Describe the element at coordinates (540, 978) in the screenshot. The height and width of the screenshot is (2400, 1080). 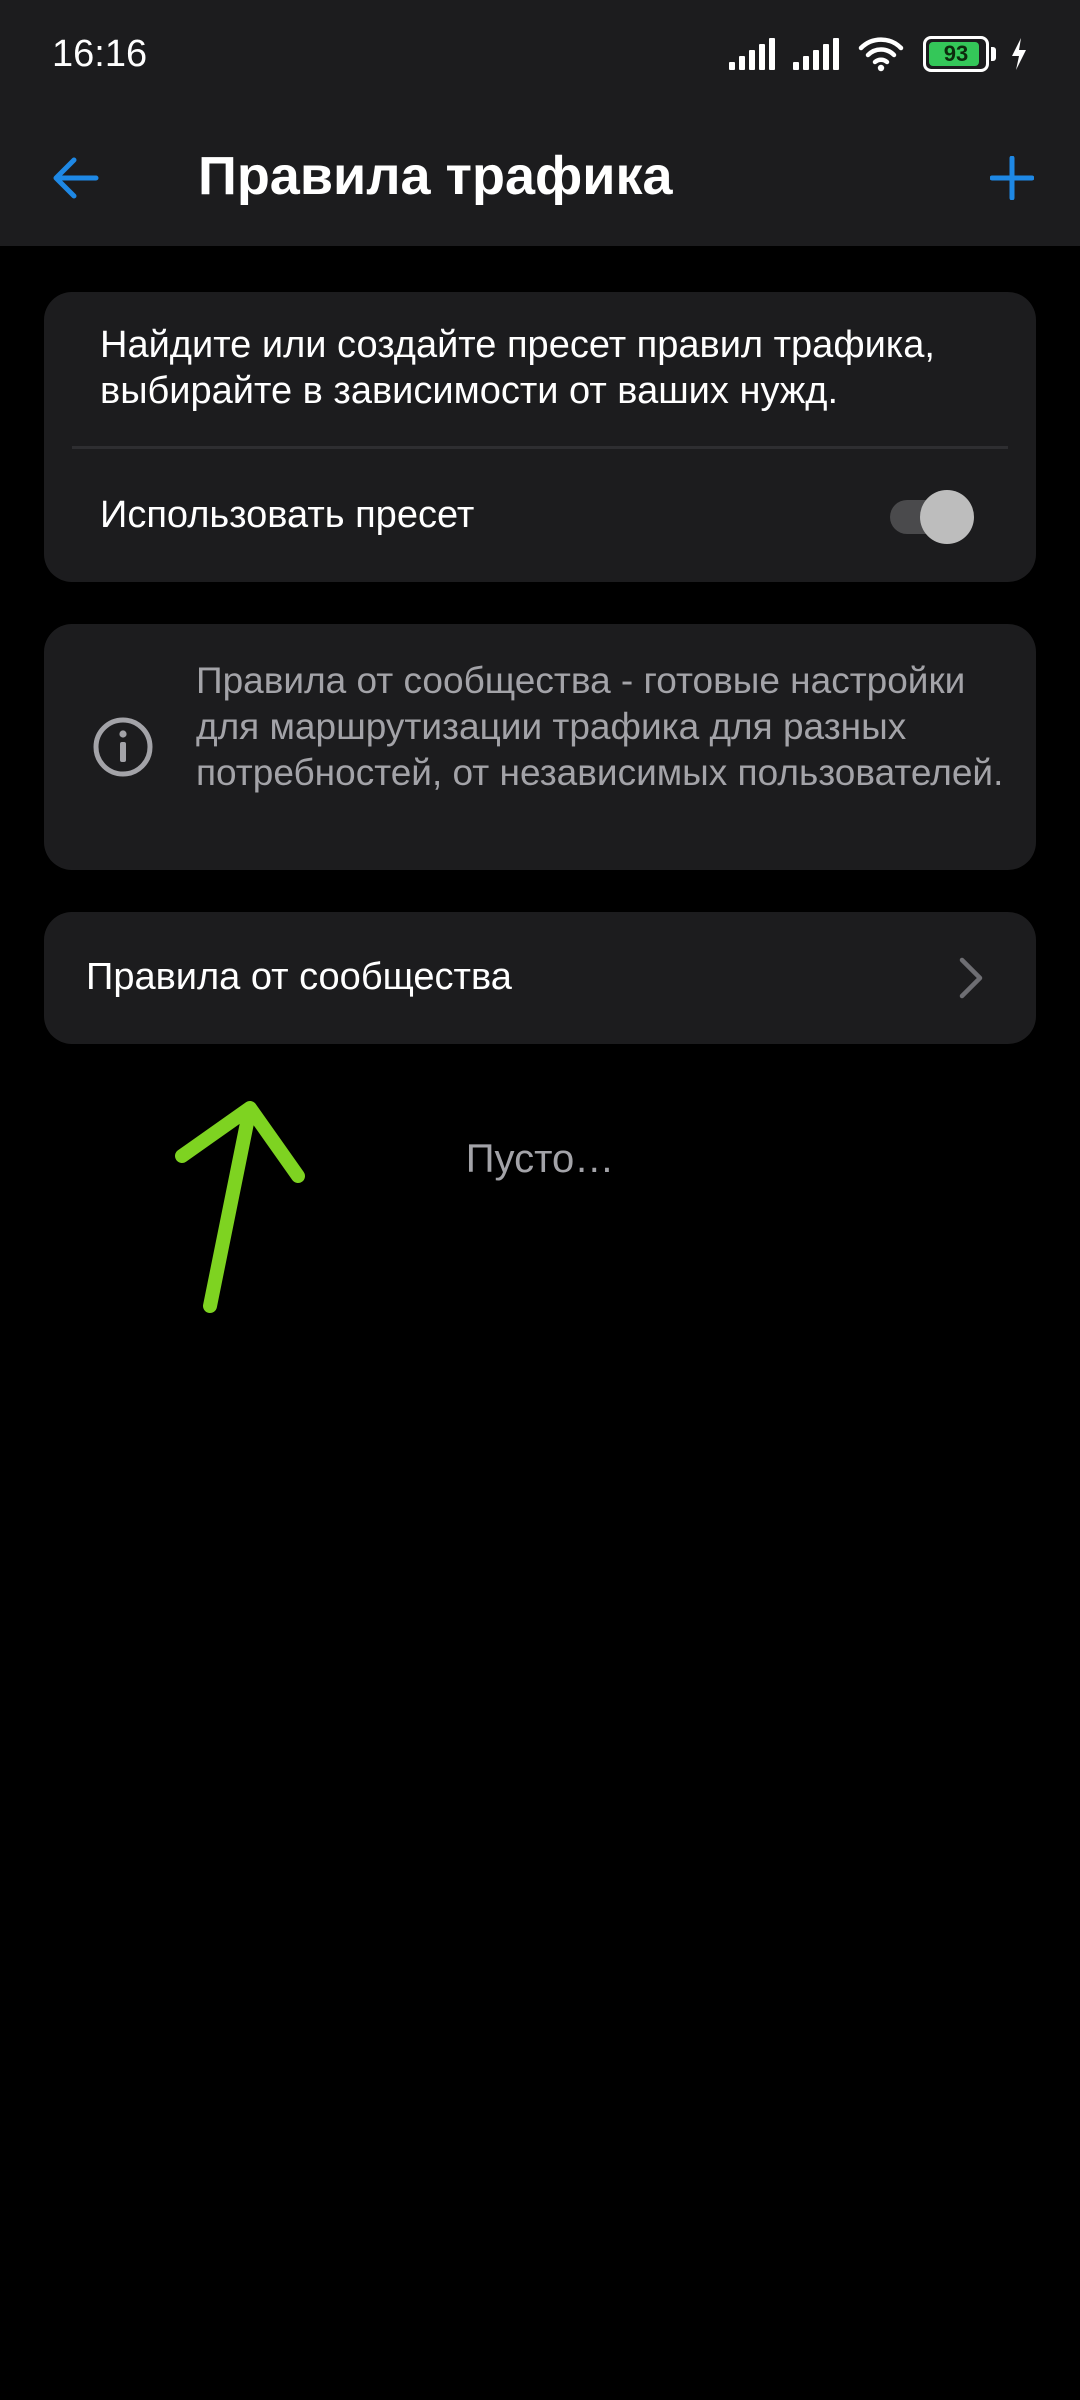
I see `community-rules-item: Правила от сообщества` at that location.